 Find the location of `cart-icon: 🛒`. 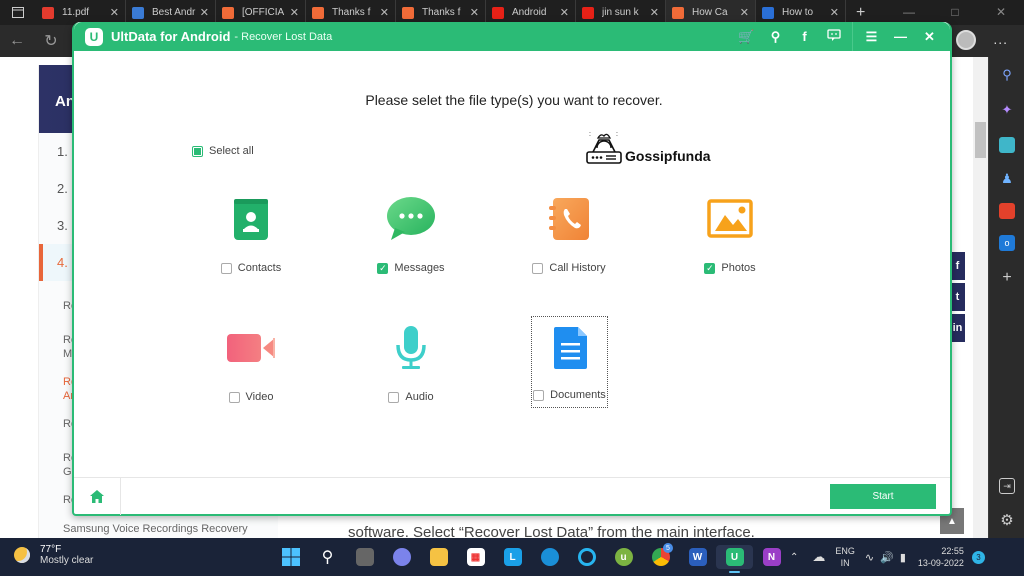

cart-icon: 🛒 is located at coordinates (746, 37).